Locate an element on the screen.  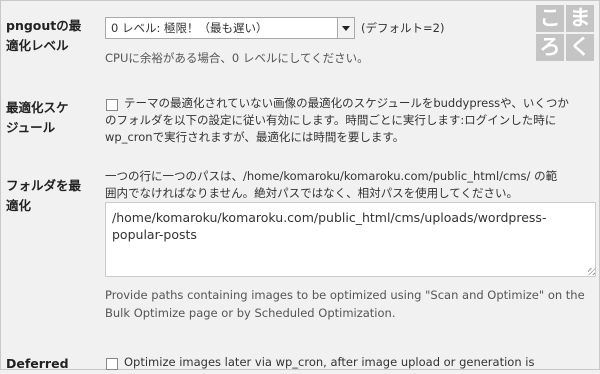
png-level-select: 0 レベル: 極限！（最も遅い） is located at coordinates (230, 28).